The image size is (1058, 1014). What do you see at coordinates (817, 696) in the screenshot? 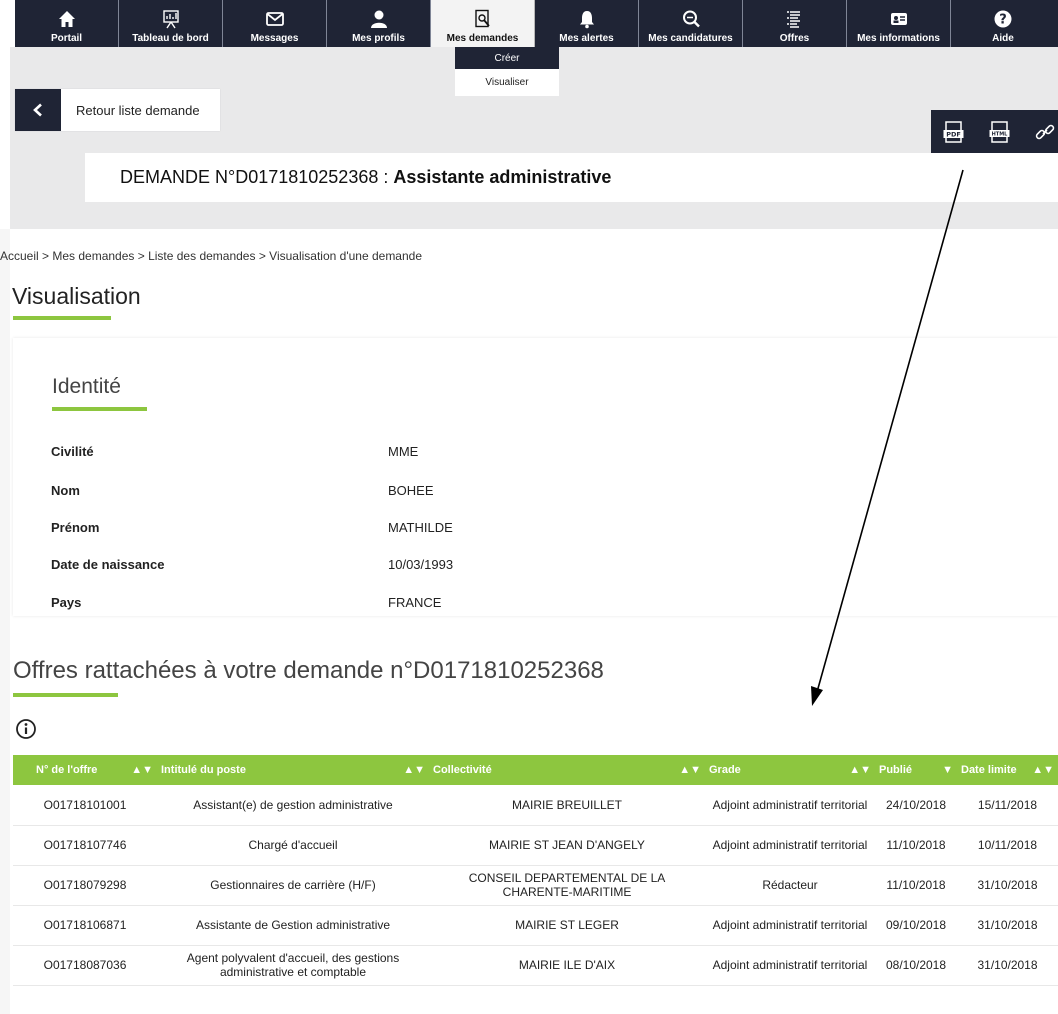
I see `annotation-arrow-head` at bounding box center [817, 696].